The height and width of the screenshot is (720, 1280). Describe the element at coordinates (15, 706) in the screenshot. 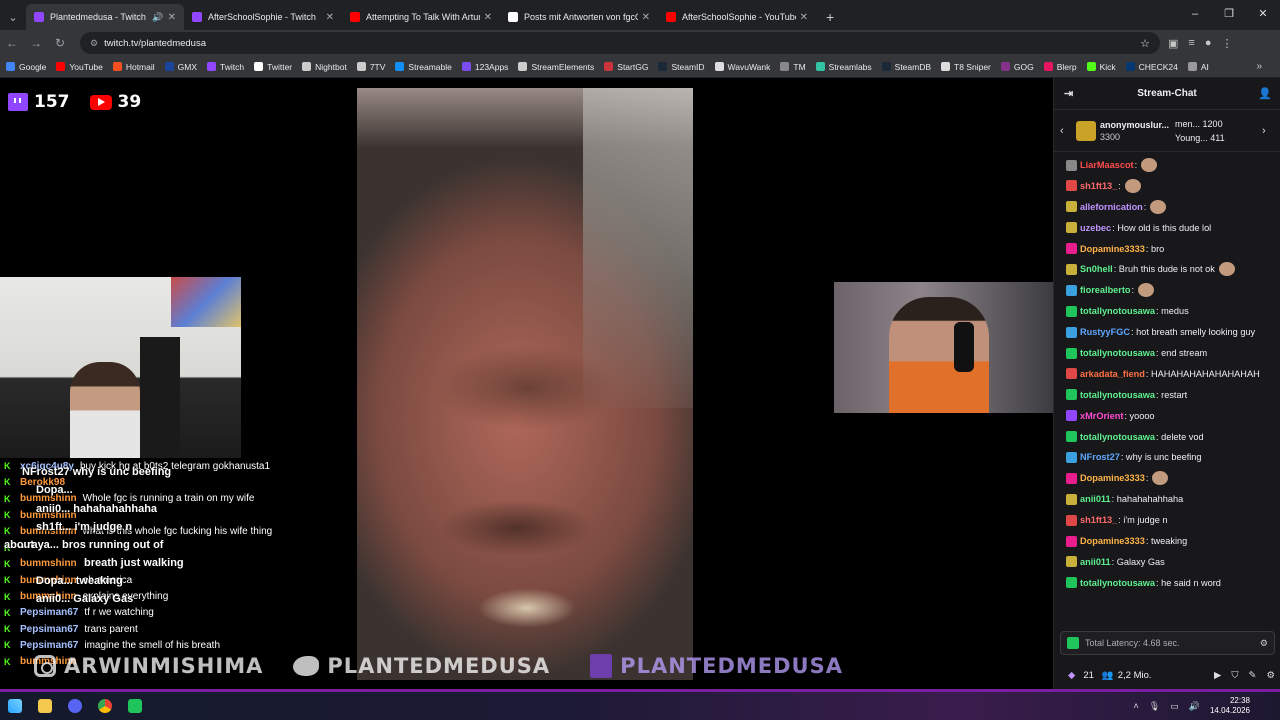

I see `start-button` at that location.